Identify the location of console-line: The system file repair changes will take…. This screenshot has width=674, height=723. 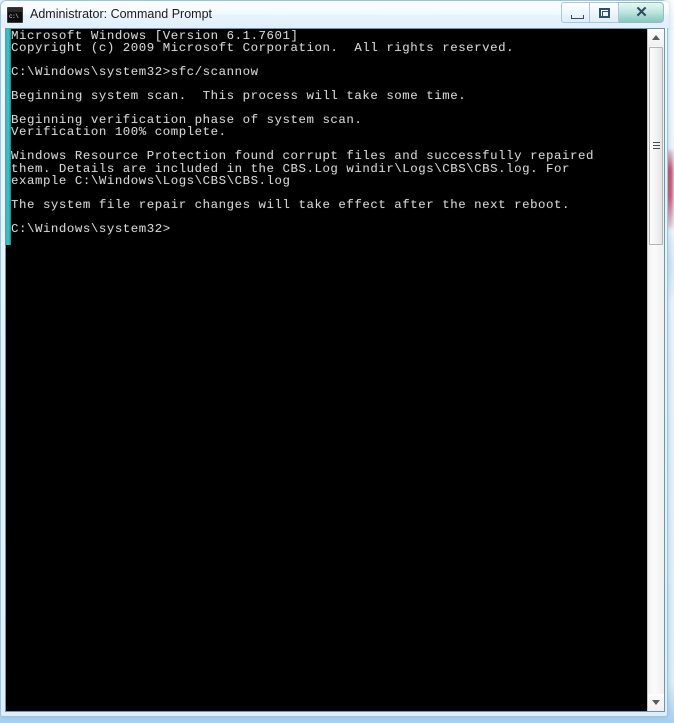
(290, 204).